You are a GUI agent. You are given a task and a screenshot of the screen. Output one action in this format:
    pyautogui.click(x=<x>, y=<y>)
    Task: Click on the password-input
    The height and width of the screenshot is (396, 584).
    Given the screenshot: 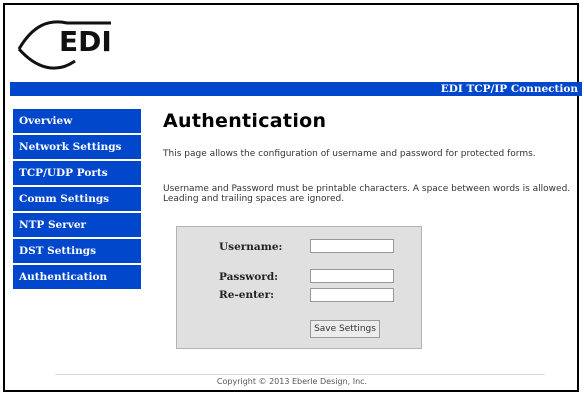 What is the action you would take?
    pyautogui.click(x=352, y=276)
    